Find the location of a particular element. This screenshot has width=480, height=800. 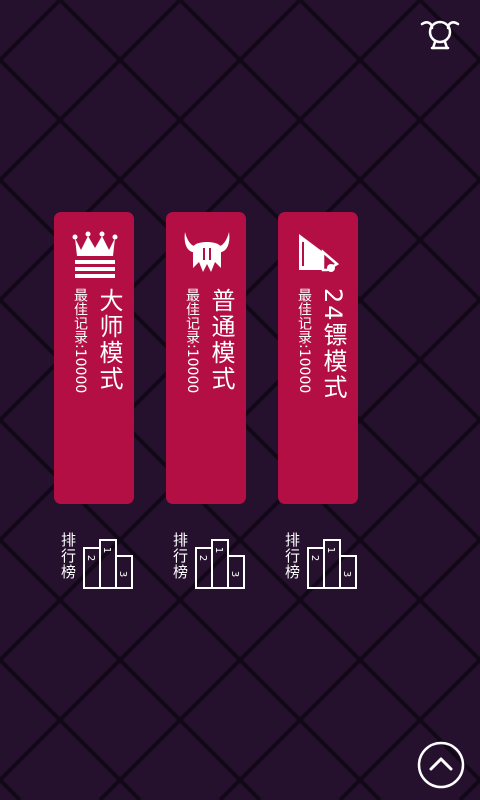

mode-card-24darts: 24镖模式 最佳记录:10000 is located at coordinates (318, 358).